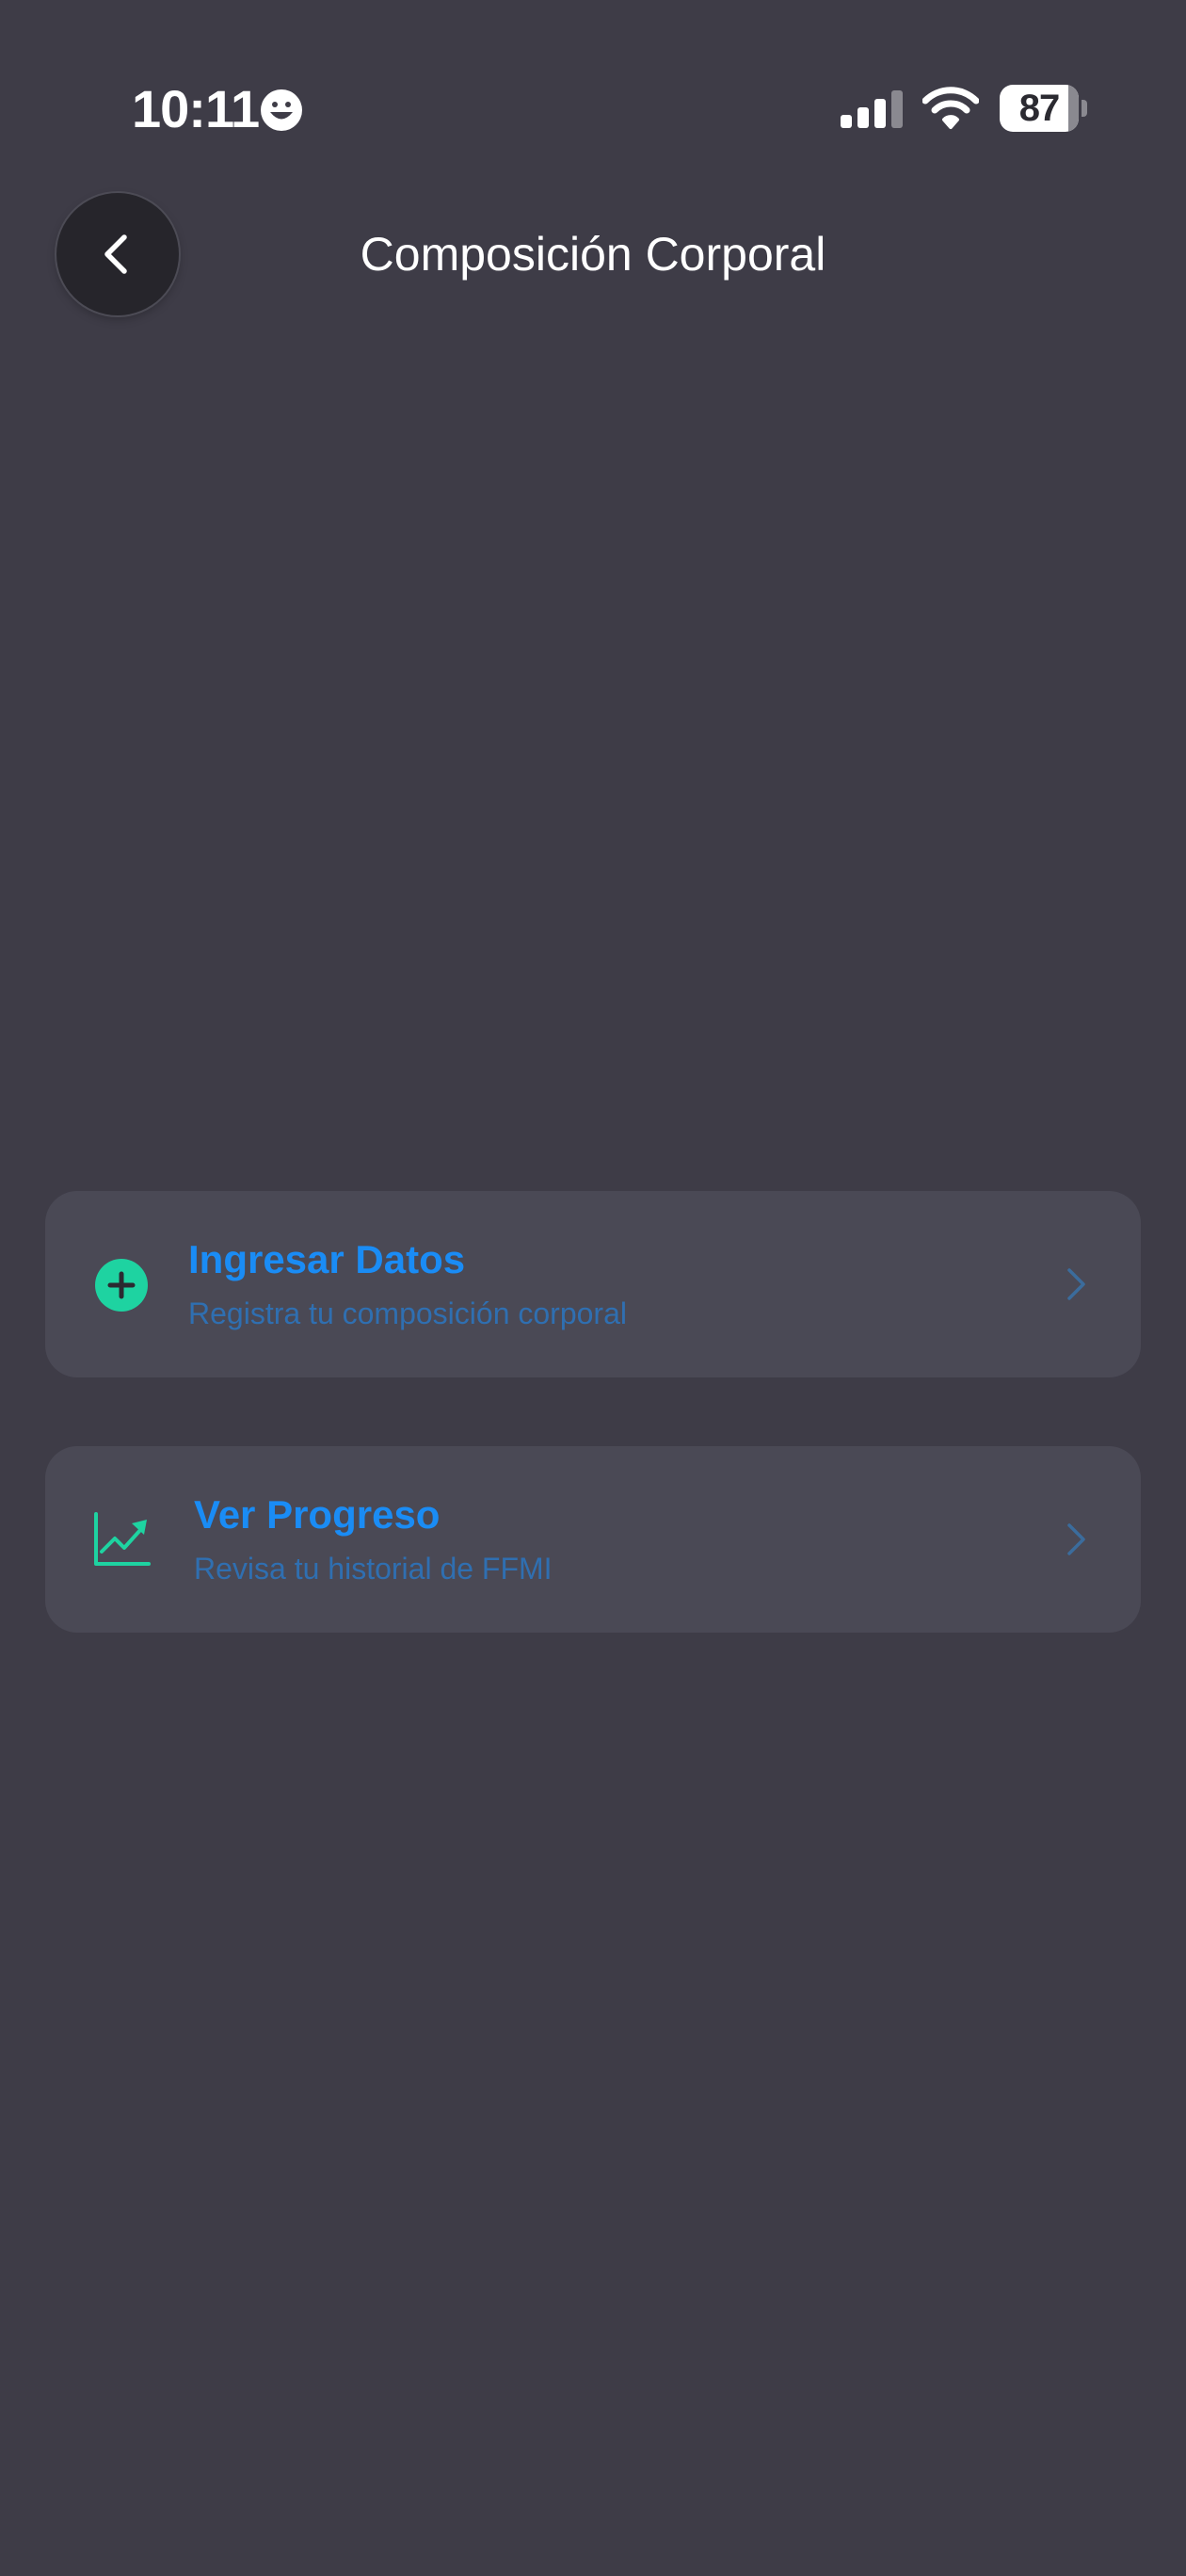 The image size is (1186, 2576). Describe the element at coordinates (593, 254) in the screenshot. I see `page-title: Composición Corporal` at that location.